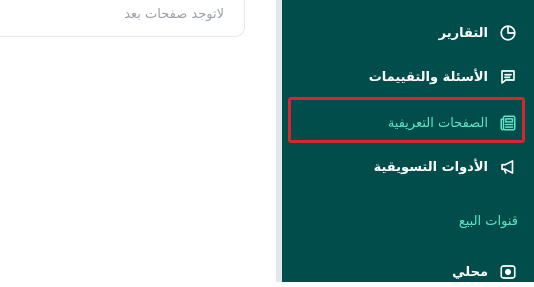 This screenshot has height=287, width=534. Describe the element at coordinates (437, 123) in the screenshot. I see `sidebar-item-label: الصفحات التعريفية` at that location.